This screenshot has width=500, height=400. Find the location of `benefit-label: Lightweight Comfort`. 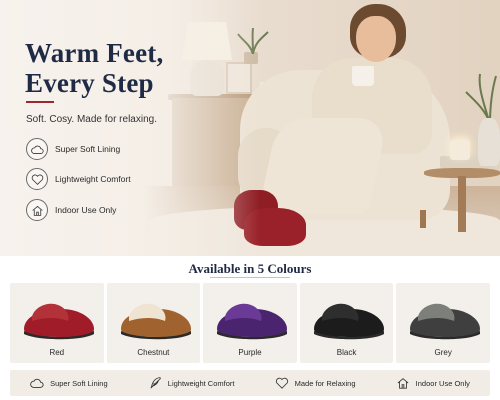

benefit-label: Lightweight Comfort is located at coordinates (201, 383).